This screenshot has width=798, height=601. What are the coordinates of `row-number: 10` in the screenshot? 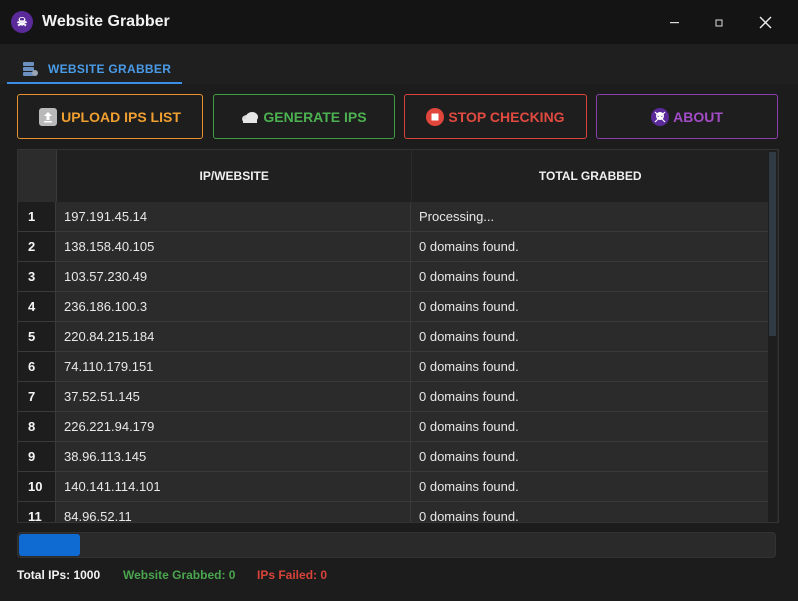 It's located at (37, 486).